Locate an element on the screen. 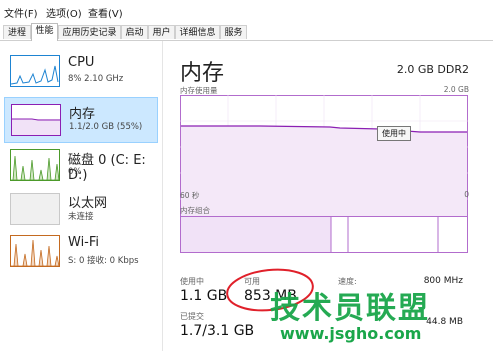 The width and height of the screenshot is (493, 351). sidebar-item-subtitle: 8% 2.10 GHz is located at coordinates (96, 79).